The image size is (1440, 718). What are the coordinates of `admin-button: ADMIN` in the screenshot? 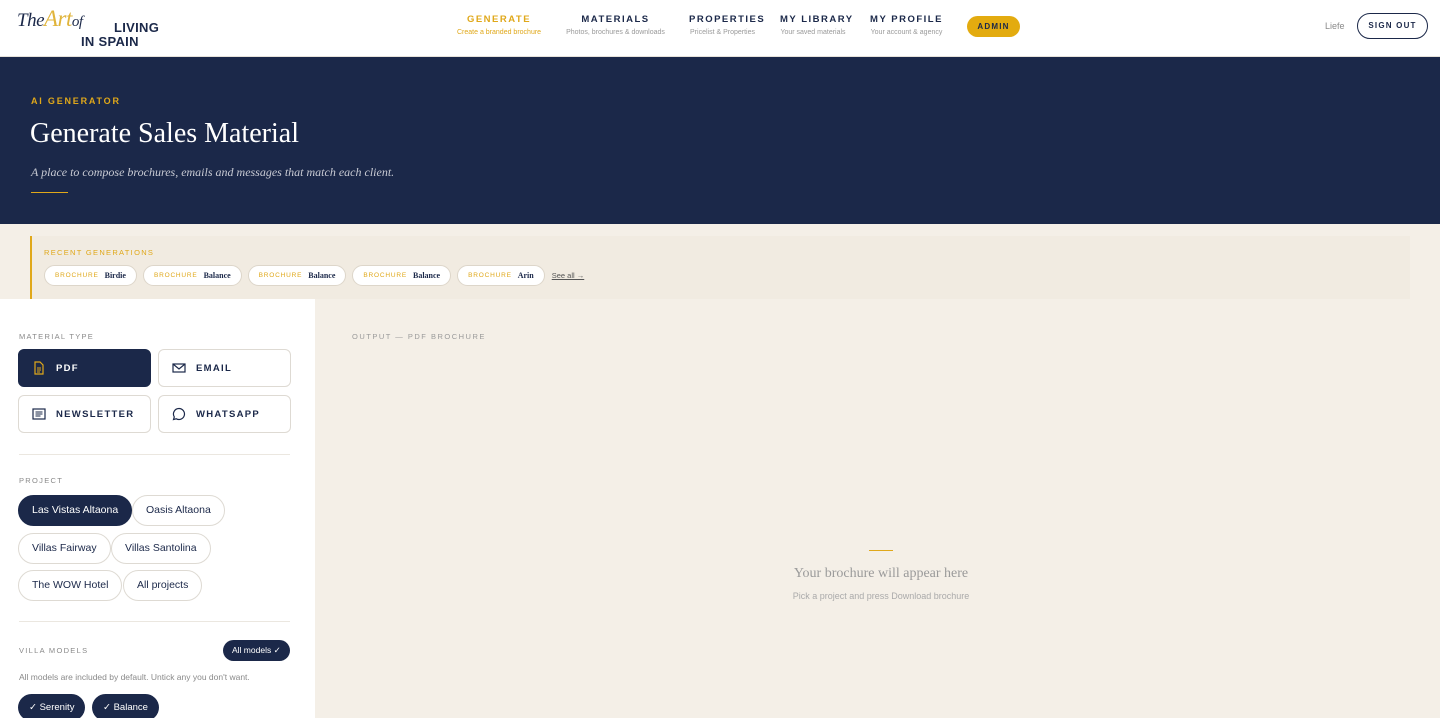 It's located at (993, 26).